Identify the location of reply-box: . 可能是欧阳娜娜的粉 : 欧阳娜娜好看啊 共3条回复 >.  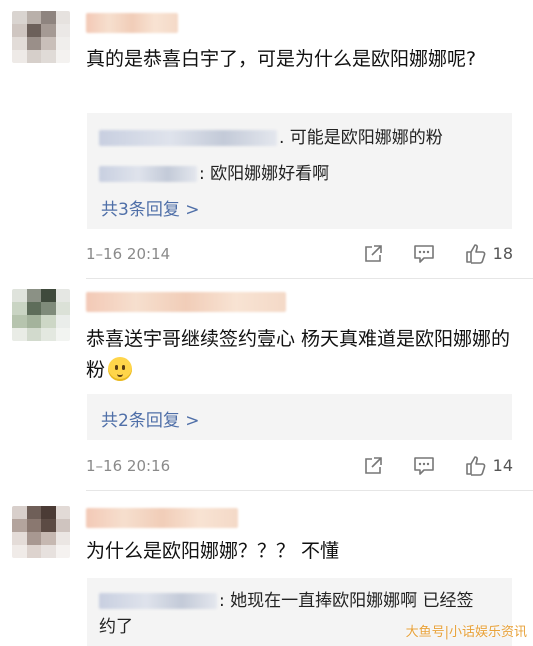
(299, 171).